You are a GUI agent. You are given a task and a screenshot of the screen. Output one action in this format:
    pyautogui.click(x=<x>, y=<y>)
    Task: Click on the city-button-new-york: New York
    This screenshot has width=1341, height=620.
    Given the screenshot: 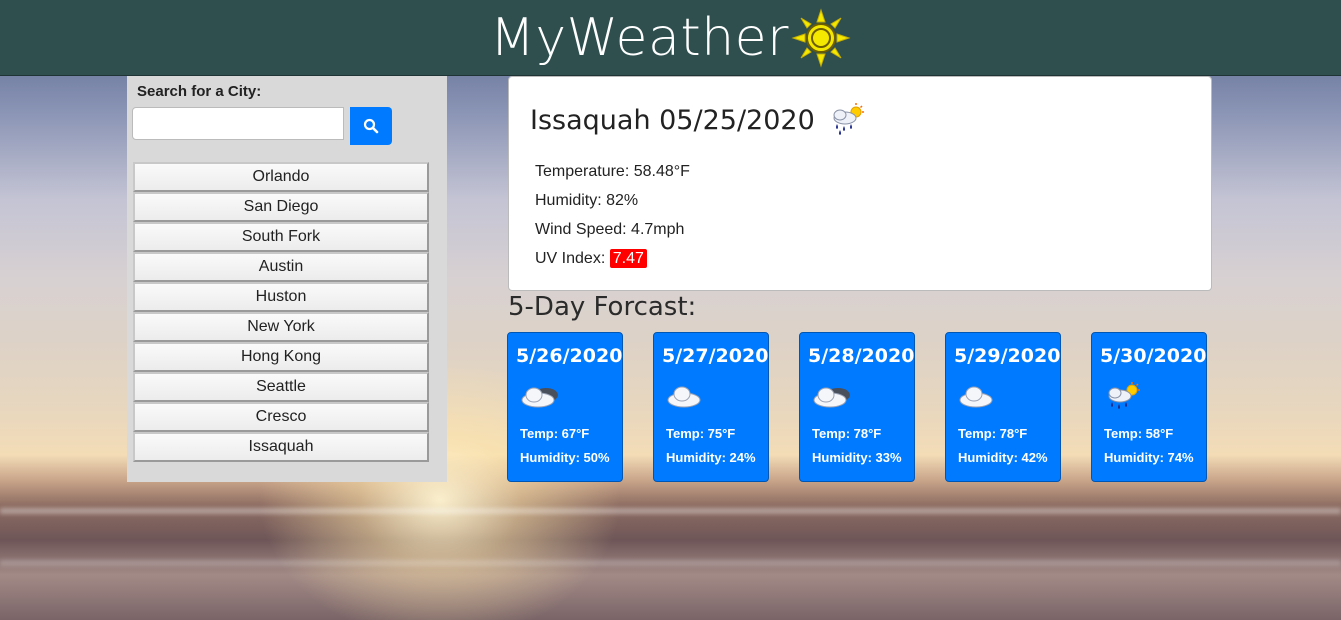 What is the action you would take?
    pyautogui.click(x=281, y=327)
    